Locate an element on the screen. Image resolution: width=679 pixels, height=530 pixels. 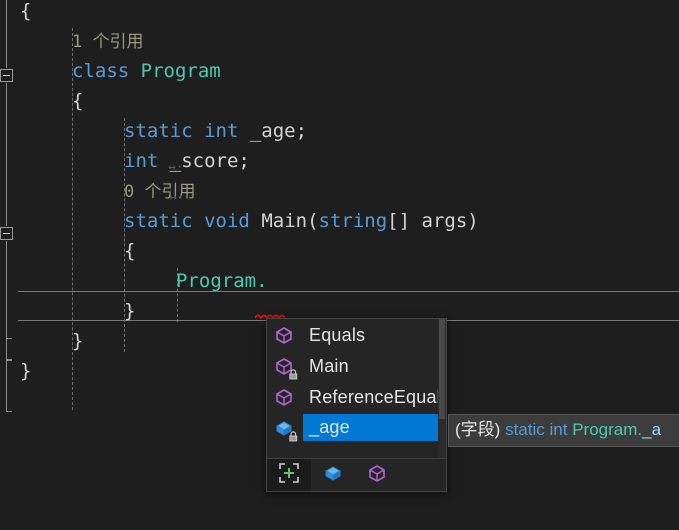
tooltip-type: int is located at coordinates (558, 429).